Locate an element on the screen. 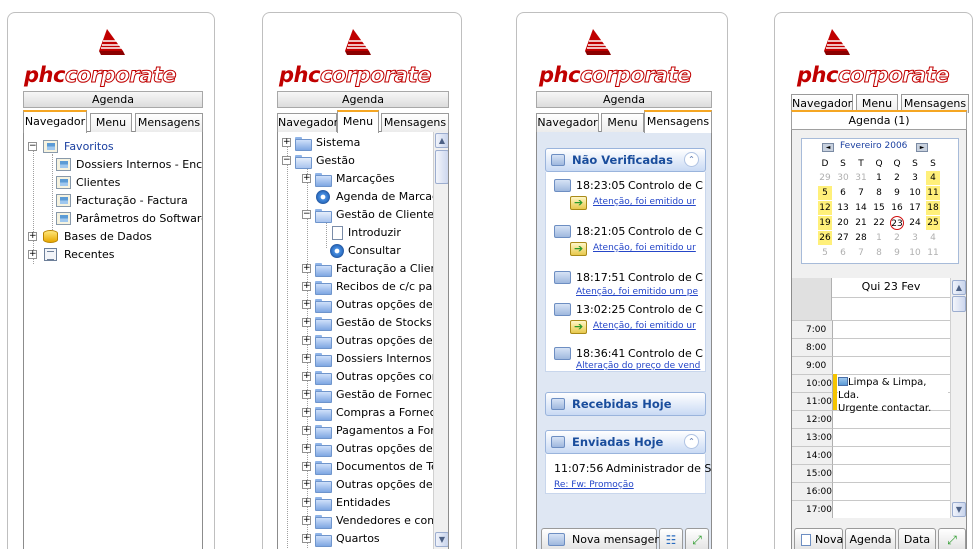  agenda-button: Agenda is located at coordinates (870, 538).